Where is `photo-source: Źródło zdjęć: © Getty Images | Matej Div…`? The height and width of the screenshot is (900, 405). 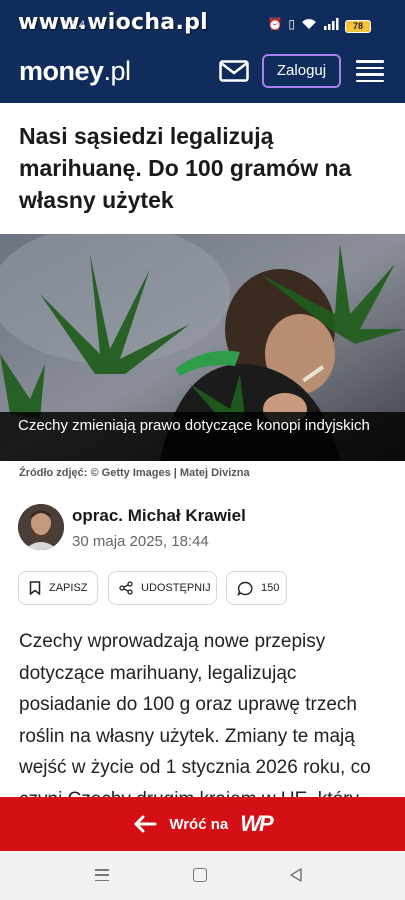
photo-source: Źródło zdjęć: © Getty Images | Matej Div… is located at coordinates (134, 473).